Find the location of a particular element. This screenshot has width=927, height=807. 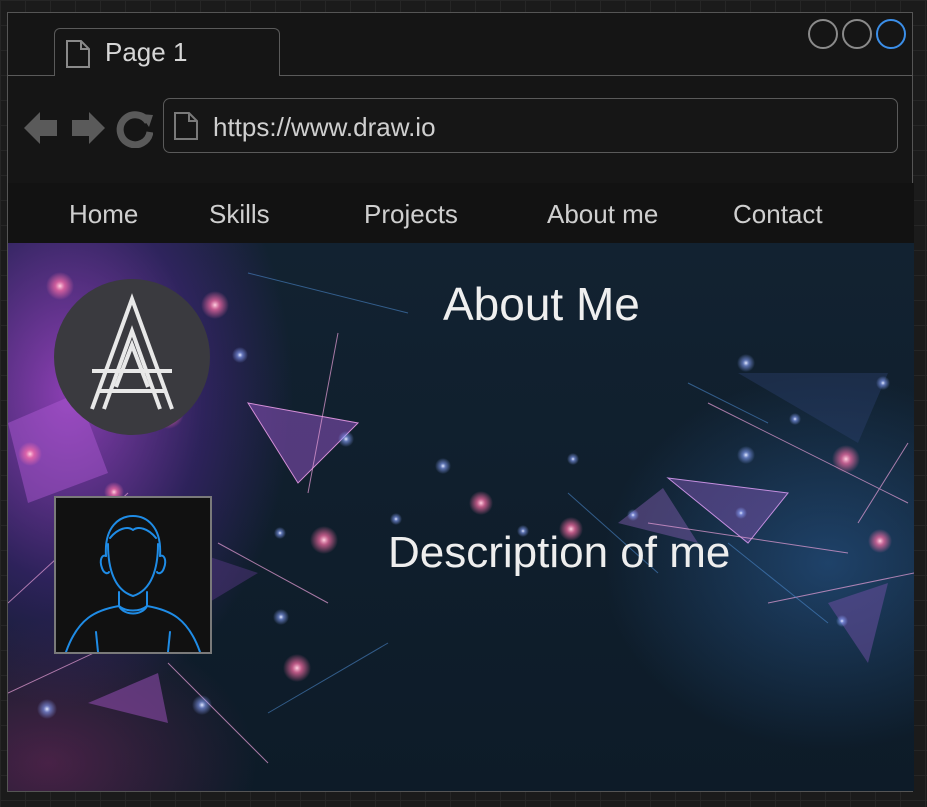

user-avatar-icon is located at coordinates (133, 575).